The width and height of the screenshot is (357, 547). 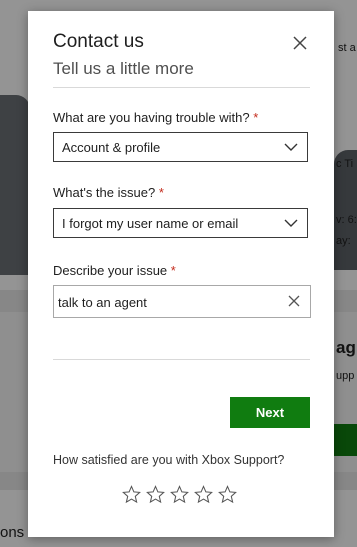 I want to click on describe-input-value: talk to an agent, so click(x=102, y=302).